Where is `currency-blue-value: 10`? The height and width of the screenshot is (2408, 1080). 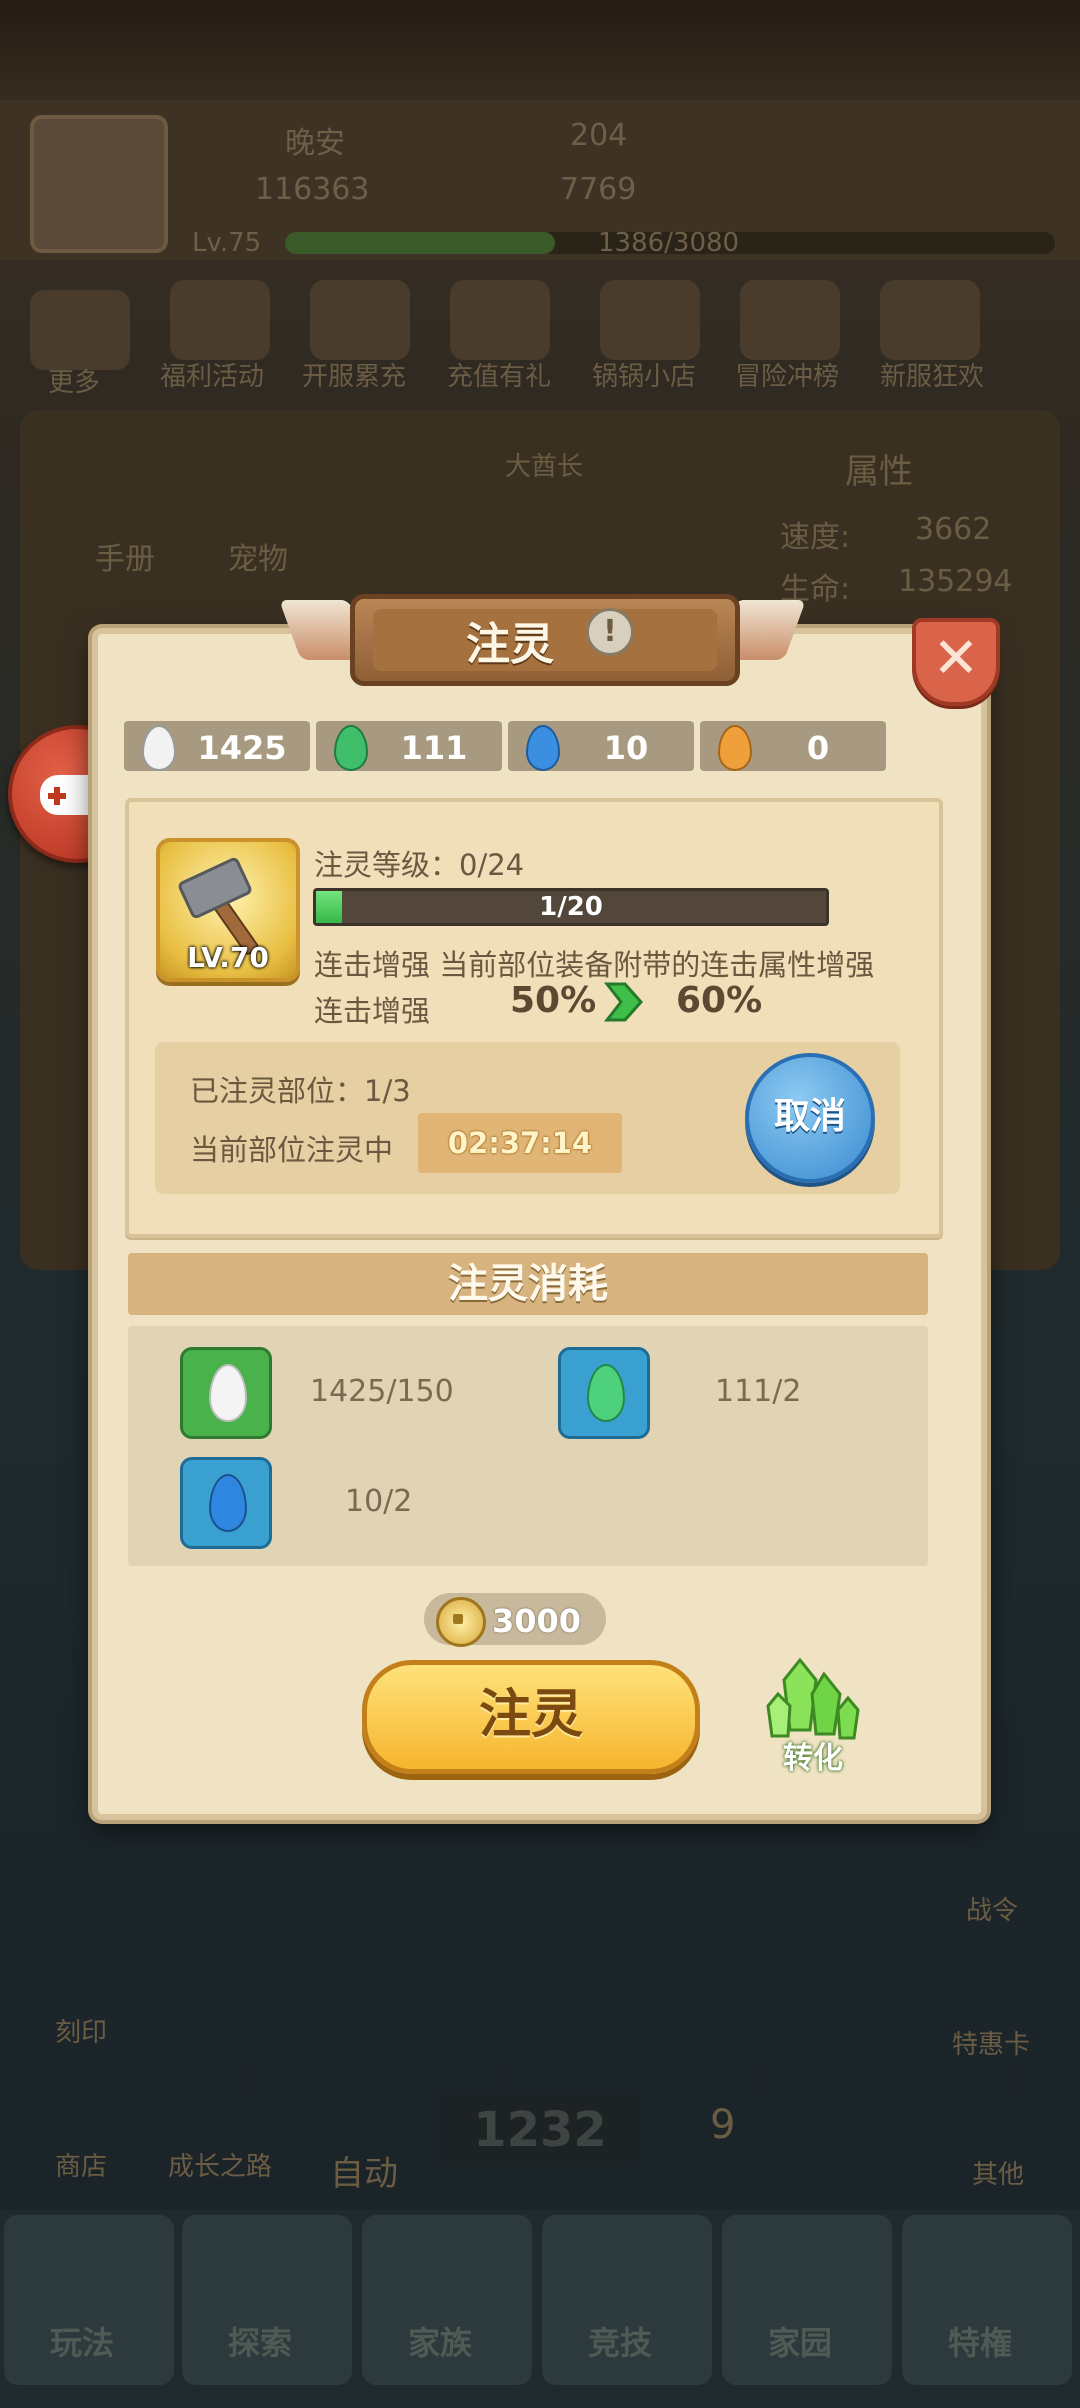
currency-blue-value: 10 is located at coordinates (626, 748).